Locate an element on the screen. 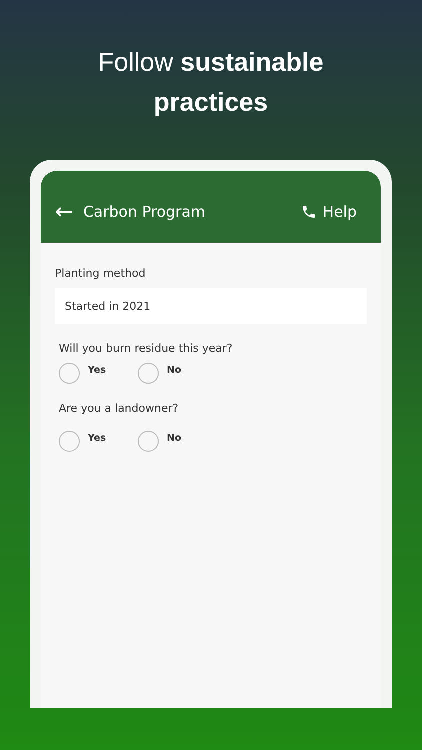 Image resolution: width=422 pixels, height=750 pixels. phone-icon is located at coordinates (308, 212).